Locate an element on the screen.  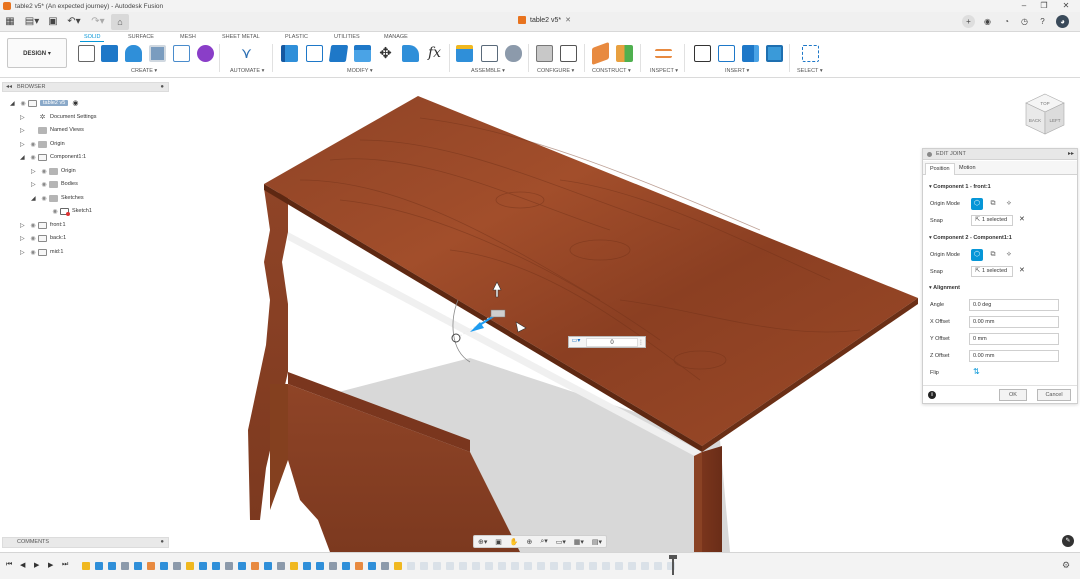
viewcube: TOP BACK LEFT is located at coordinates (1045, 115).